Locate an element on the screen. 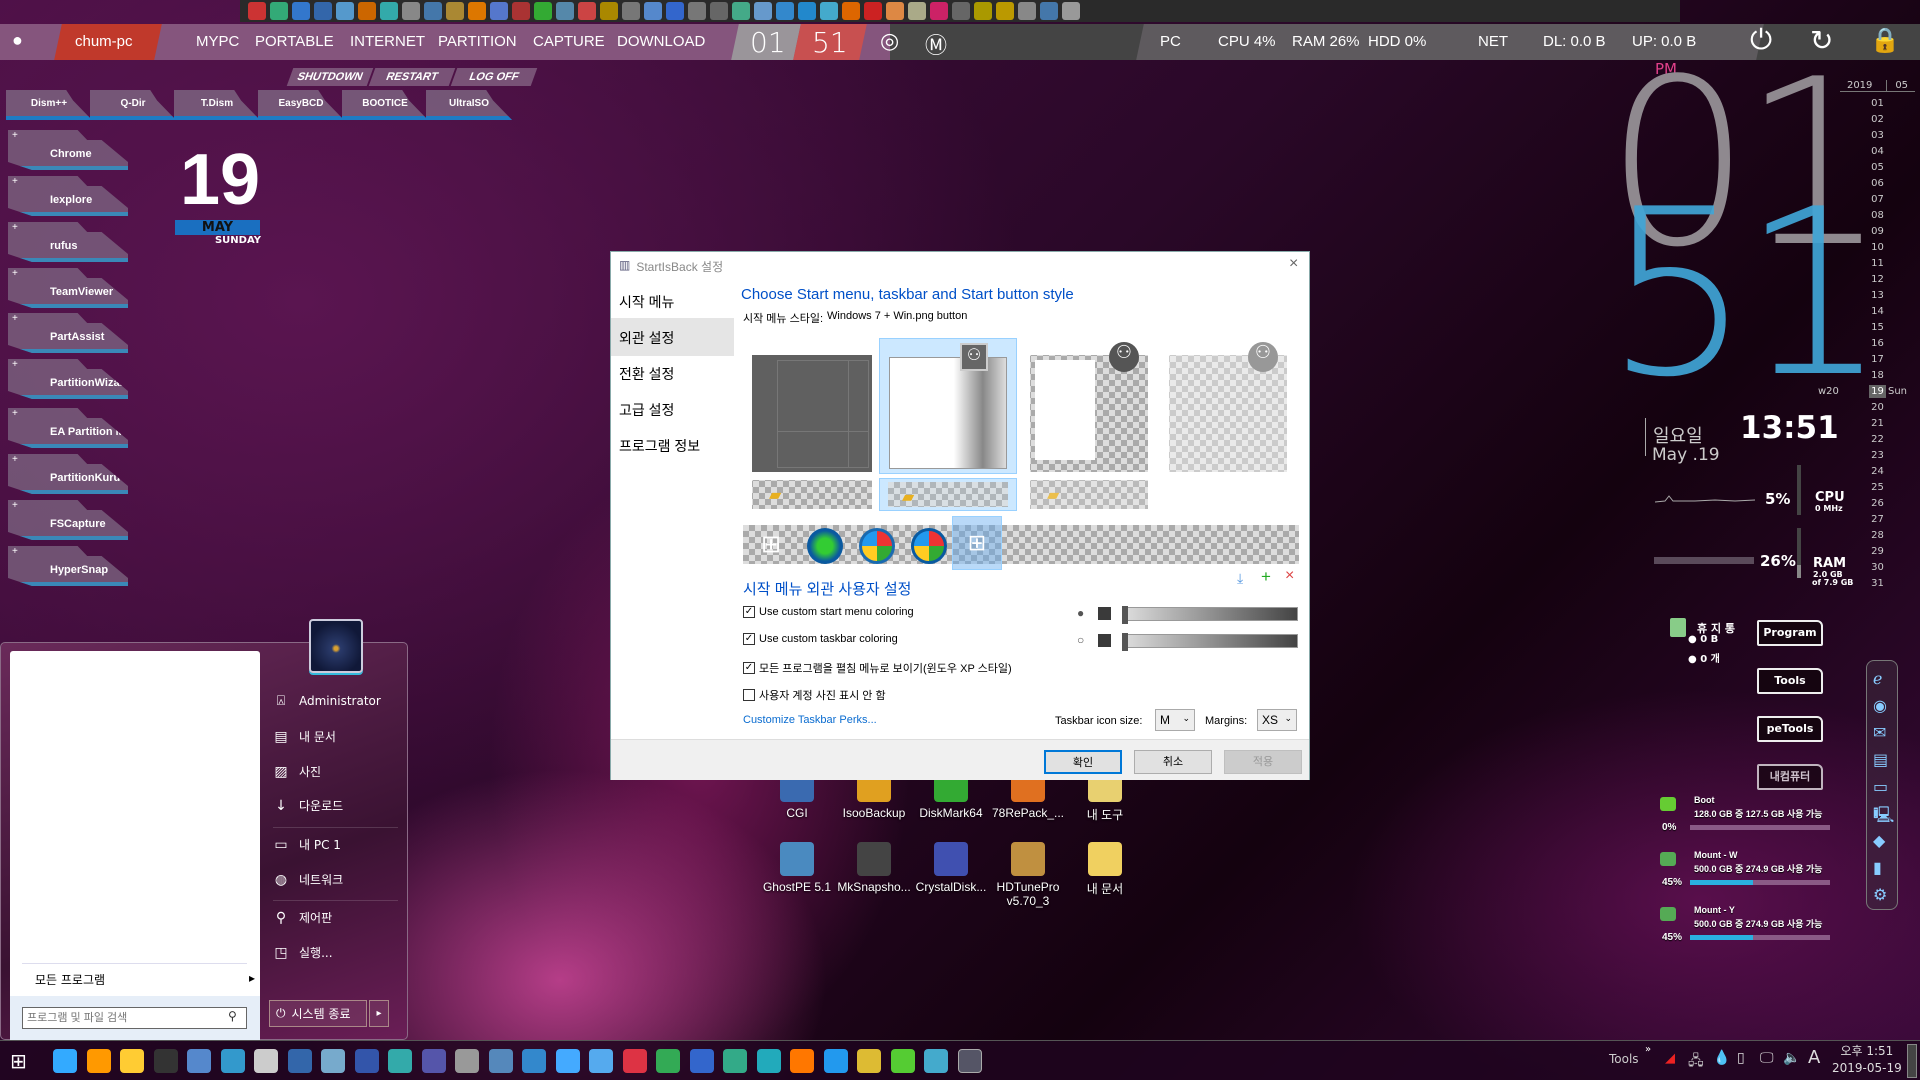  chrome-outline-icon: ◎ is located at coordinates (889, 41).